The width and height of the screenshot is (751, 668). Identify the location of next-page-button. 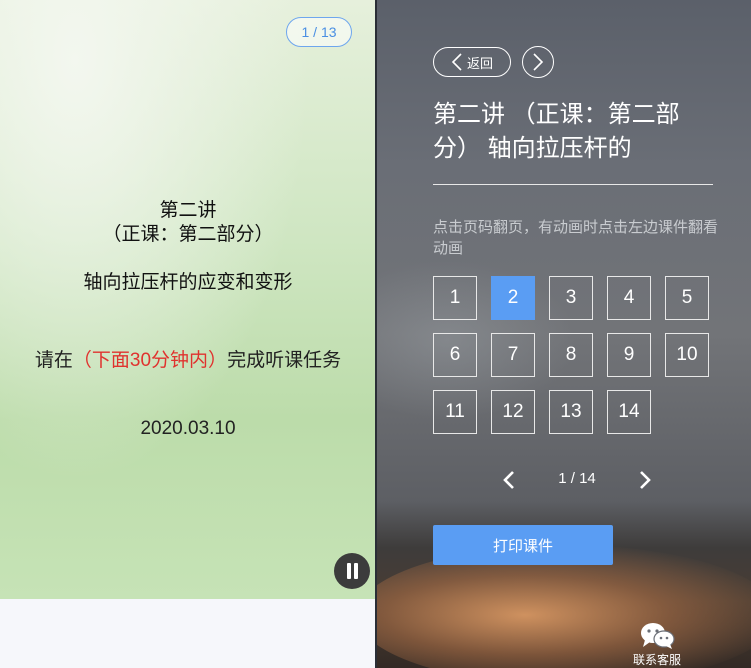
(645, 480).